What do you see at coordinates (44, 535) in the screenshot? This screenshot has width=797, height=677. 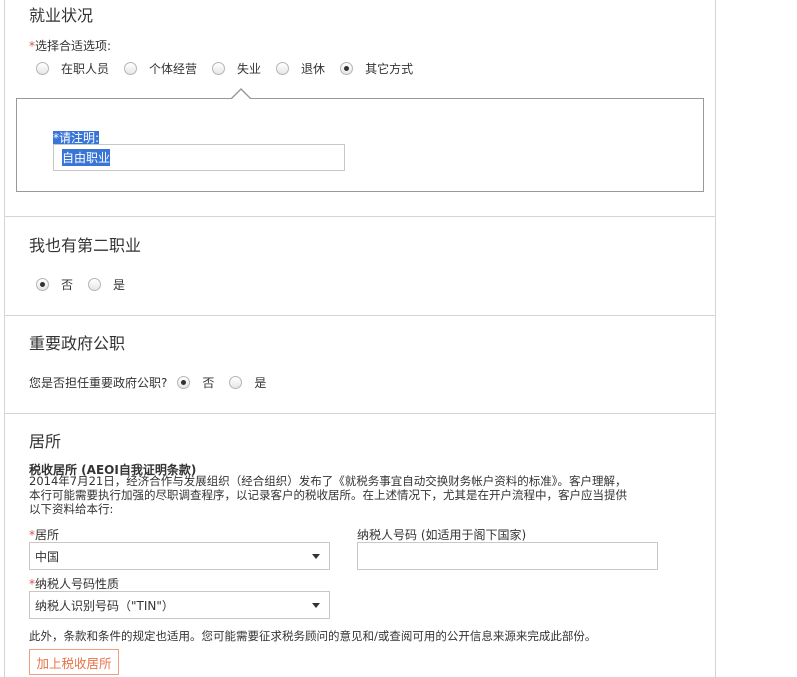 I see `residence-label: *居所` at bounding box center [44, 535].